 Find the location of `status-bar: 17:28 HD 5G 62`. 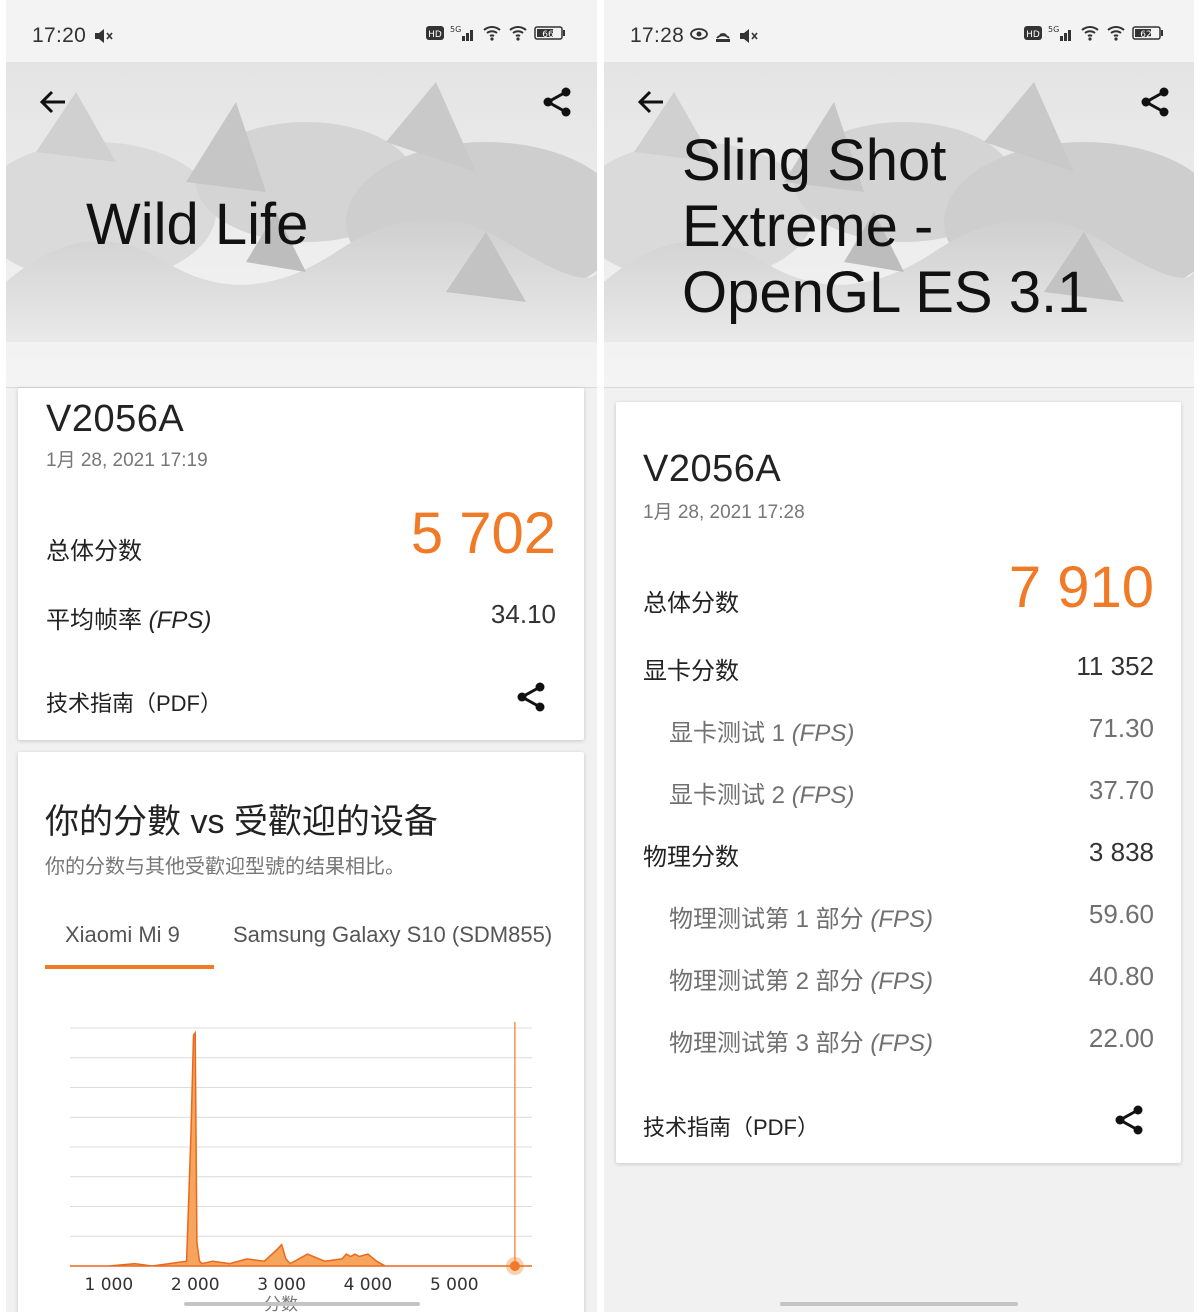

status-bar: 17:28 HD 5G 62 is located at coordinates (899, 31).